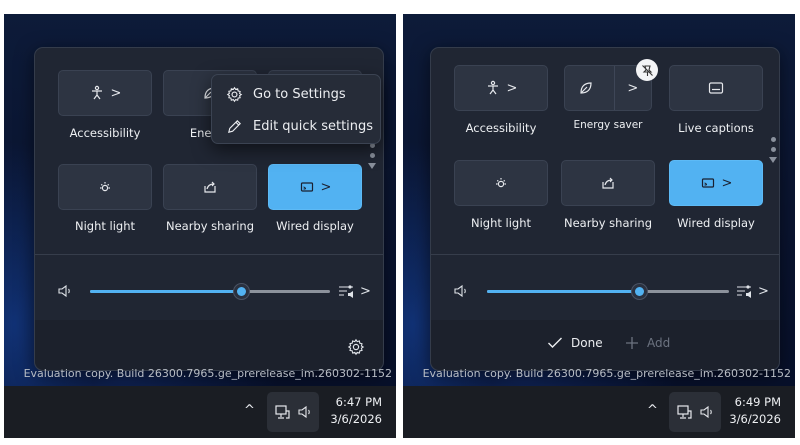 The image size is (800, 445). I want to click on energy-saver-label: Energy saver, so click(608, 125).